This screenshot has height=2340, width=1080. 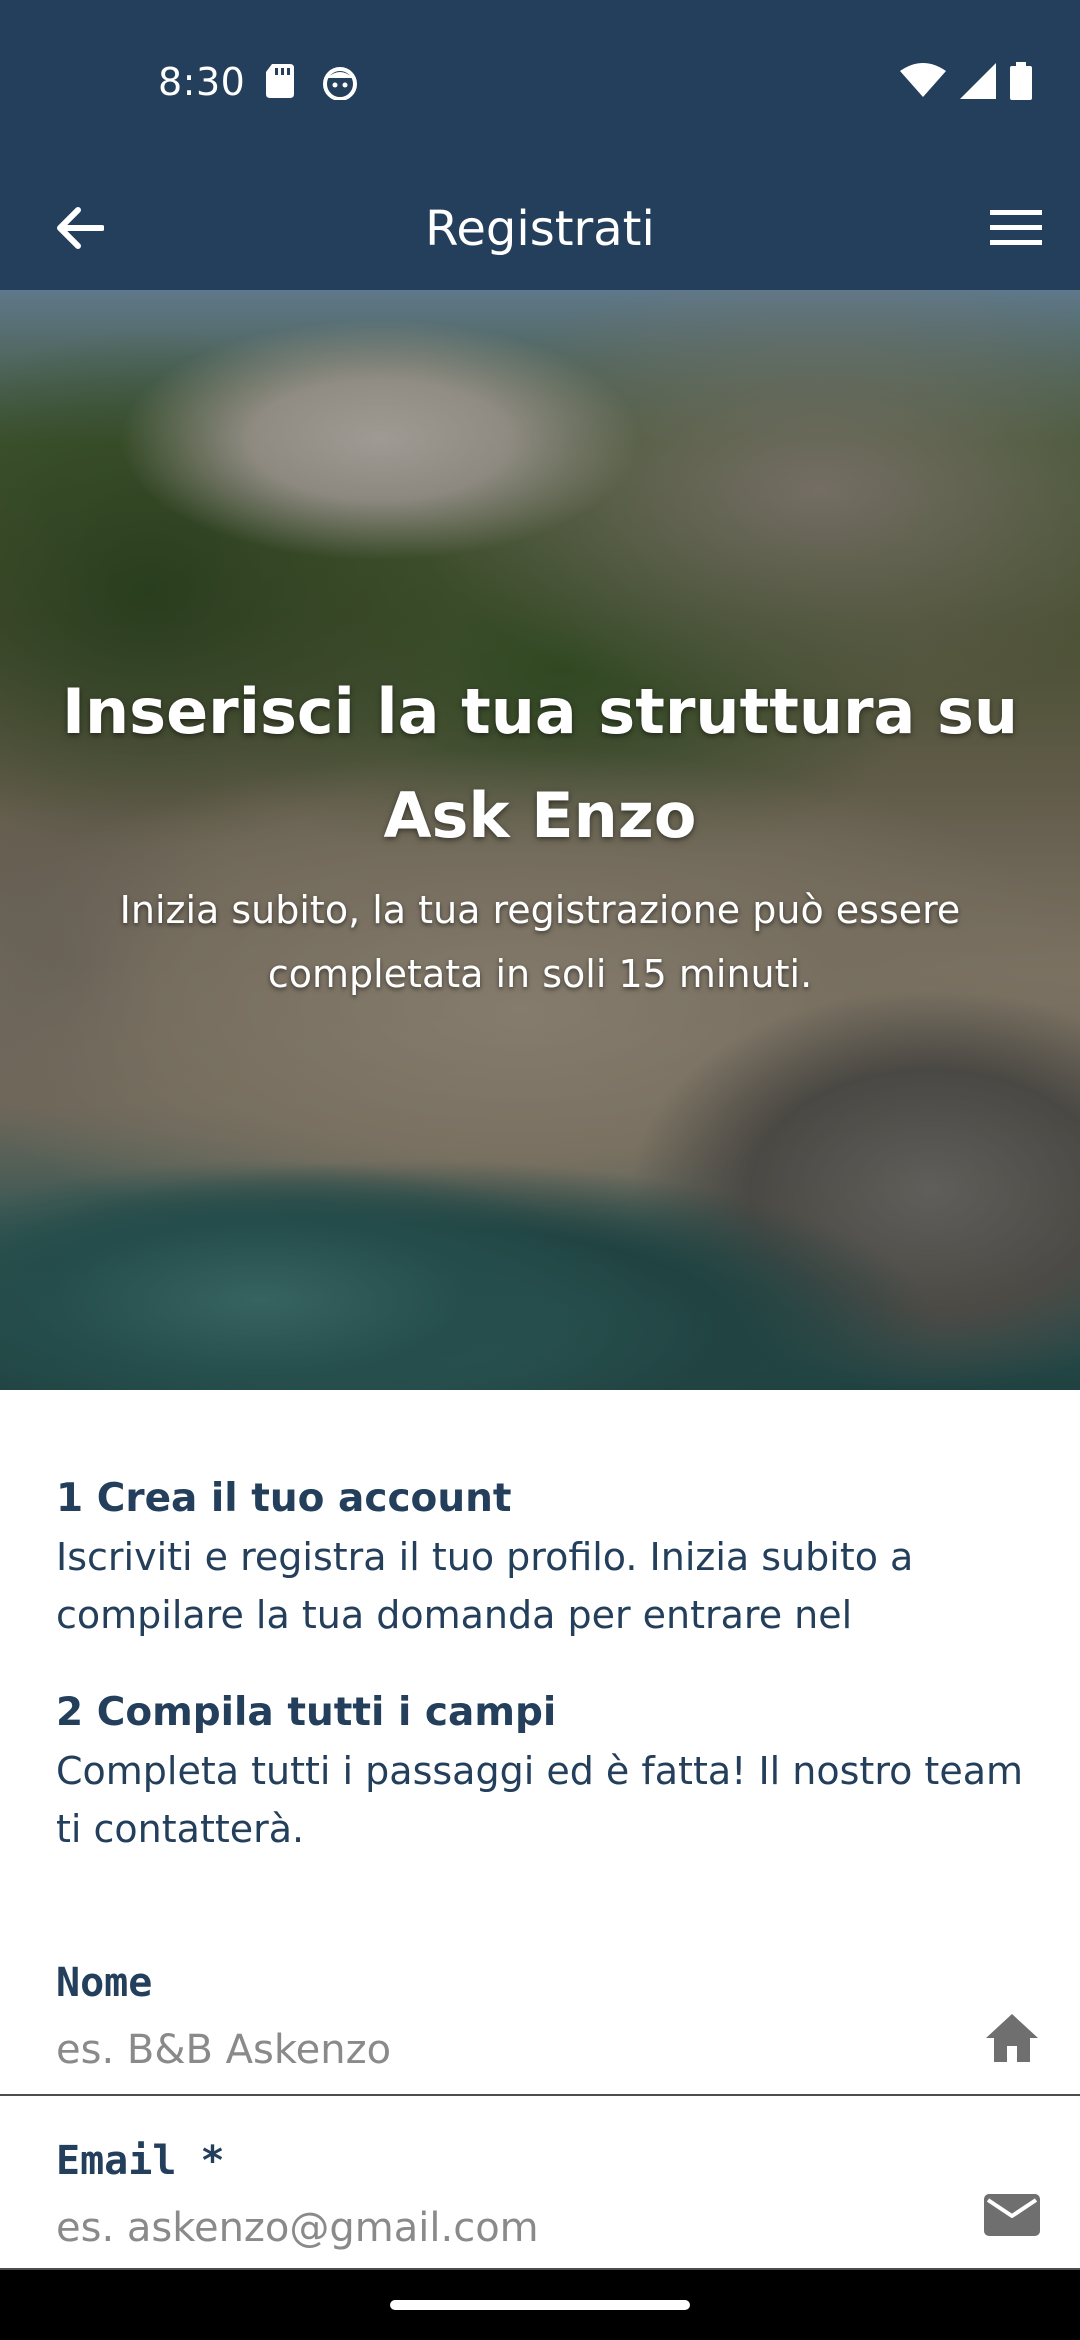 I want to click on wifi-icon, so click(x=923, y=83).